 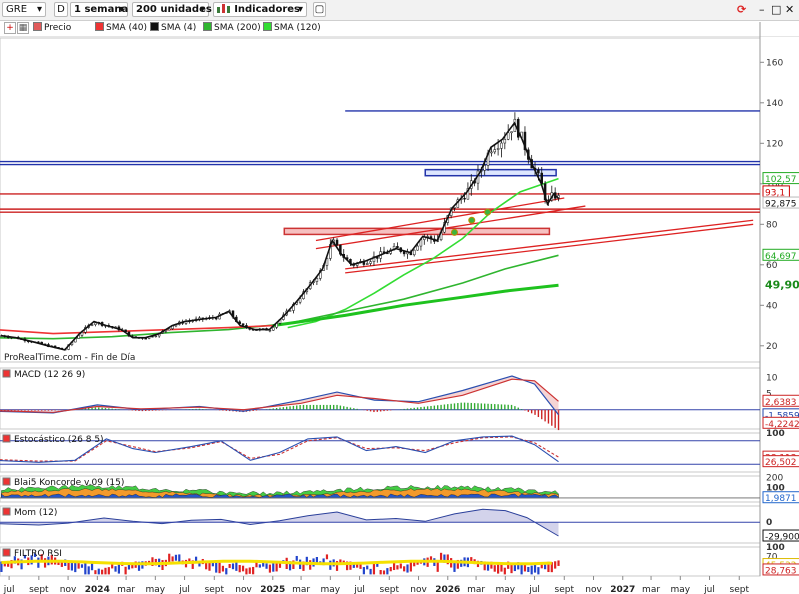 What do you see at coordinates (35, 513) in the screenshot?
I see `momentum-title: Mom (12)` at bounding box center [35, 513].